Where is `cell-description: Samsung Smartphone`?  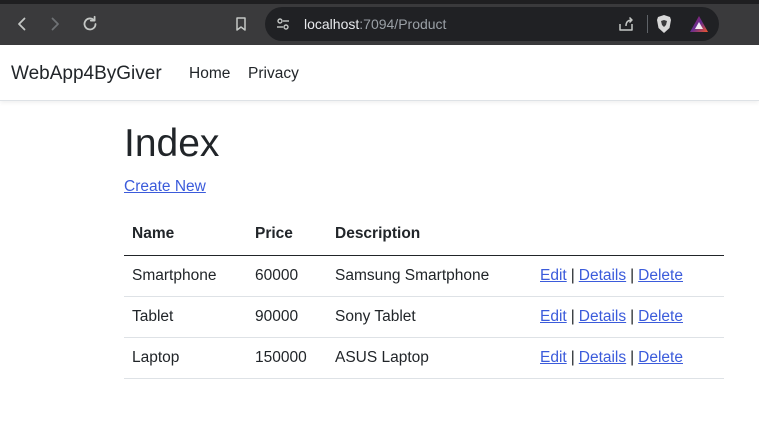 cell-description: Samsung Smartphone is located at coordinates (429, 276).